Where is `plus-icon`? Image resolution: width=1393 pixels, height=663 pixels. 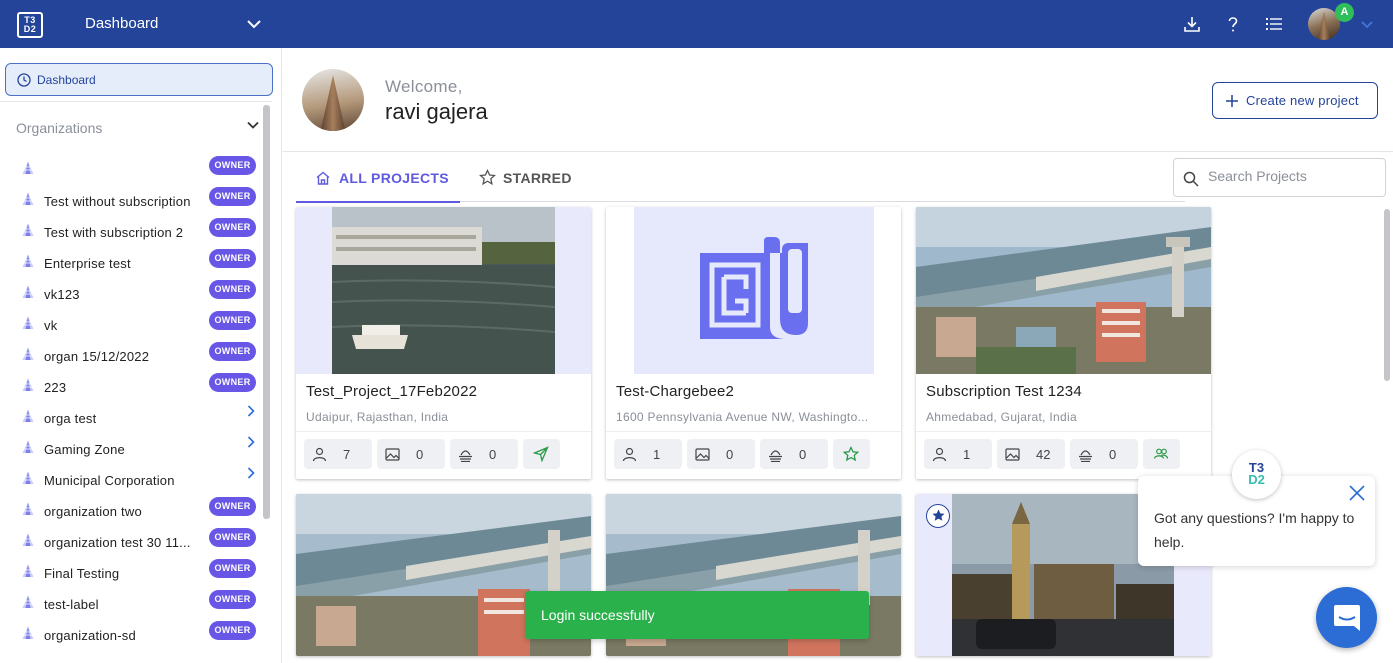 plus-icon is located at coordinates (1232, 101).